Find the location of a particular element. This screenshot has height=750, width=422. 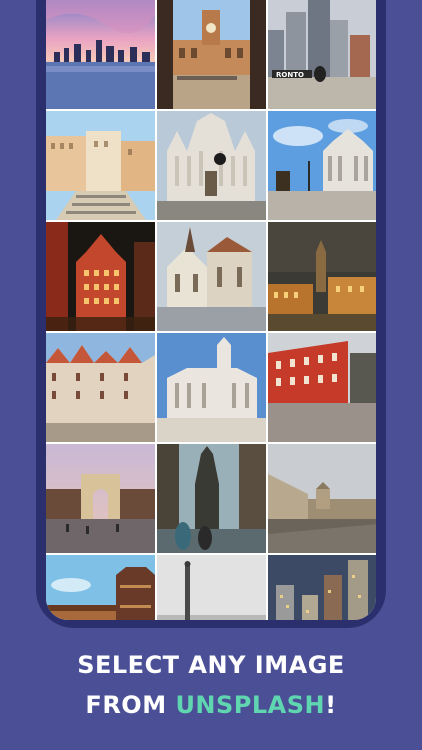

photo-gothic-spire-street is located at coordinates (211, 498).